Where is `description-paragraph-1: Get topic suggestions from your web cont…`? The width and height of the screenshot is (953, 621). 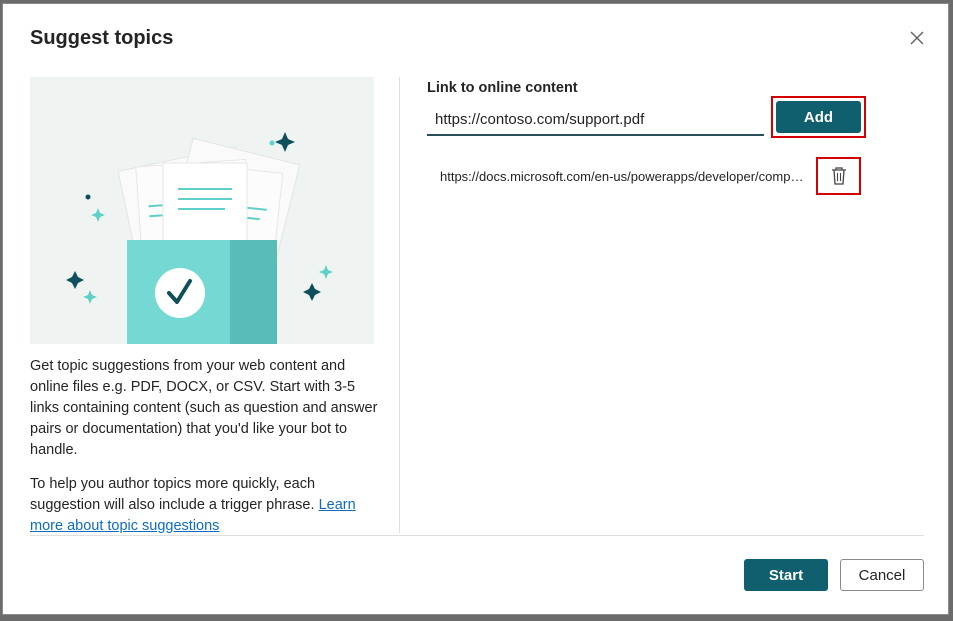 description-paragraph-1: Get topic suggestions from your web cont… is located at coordinates (204, 408).